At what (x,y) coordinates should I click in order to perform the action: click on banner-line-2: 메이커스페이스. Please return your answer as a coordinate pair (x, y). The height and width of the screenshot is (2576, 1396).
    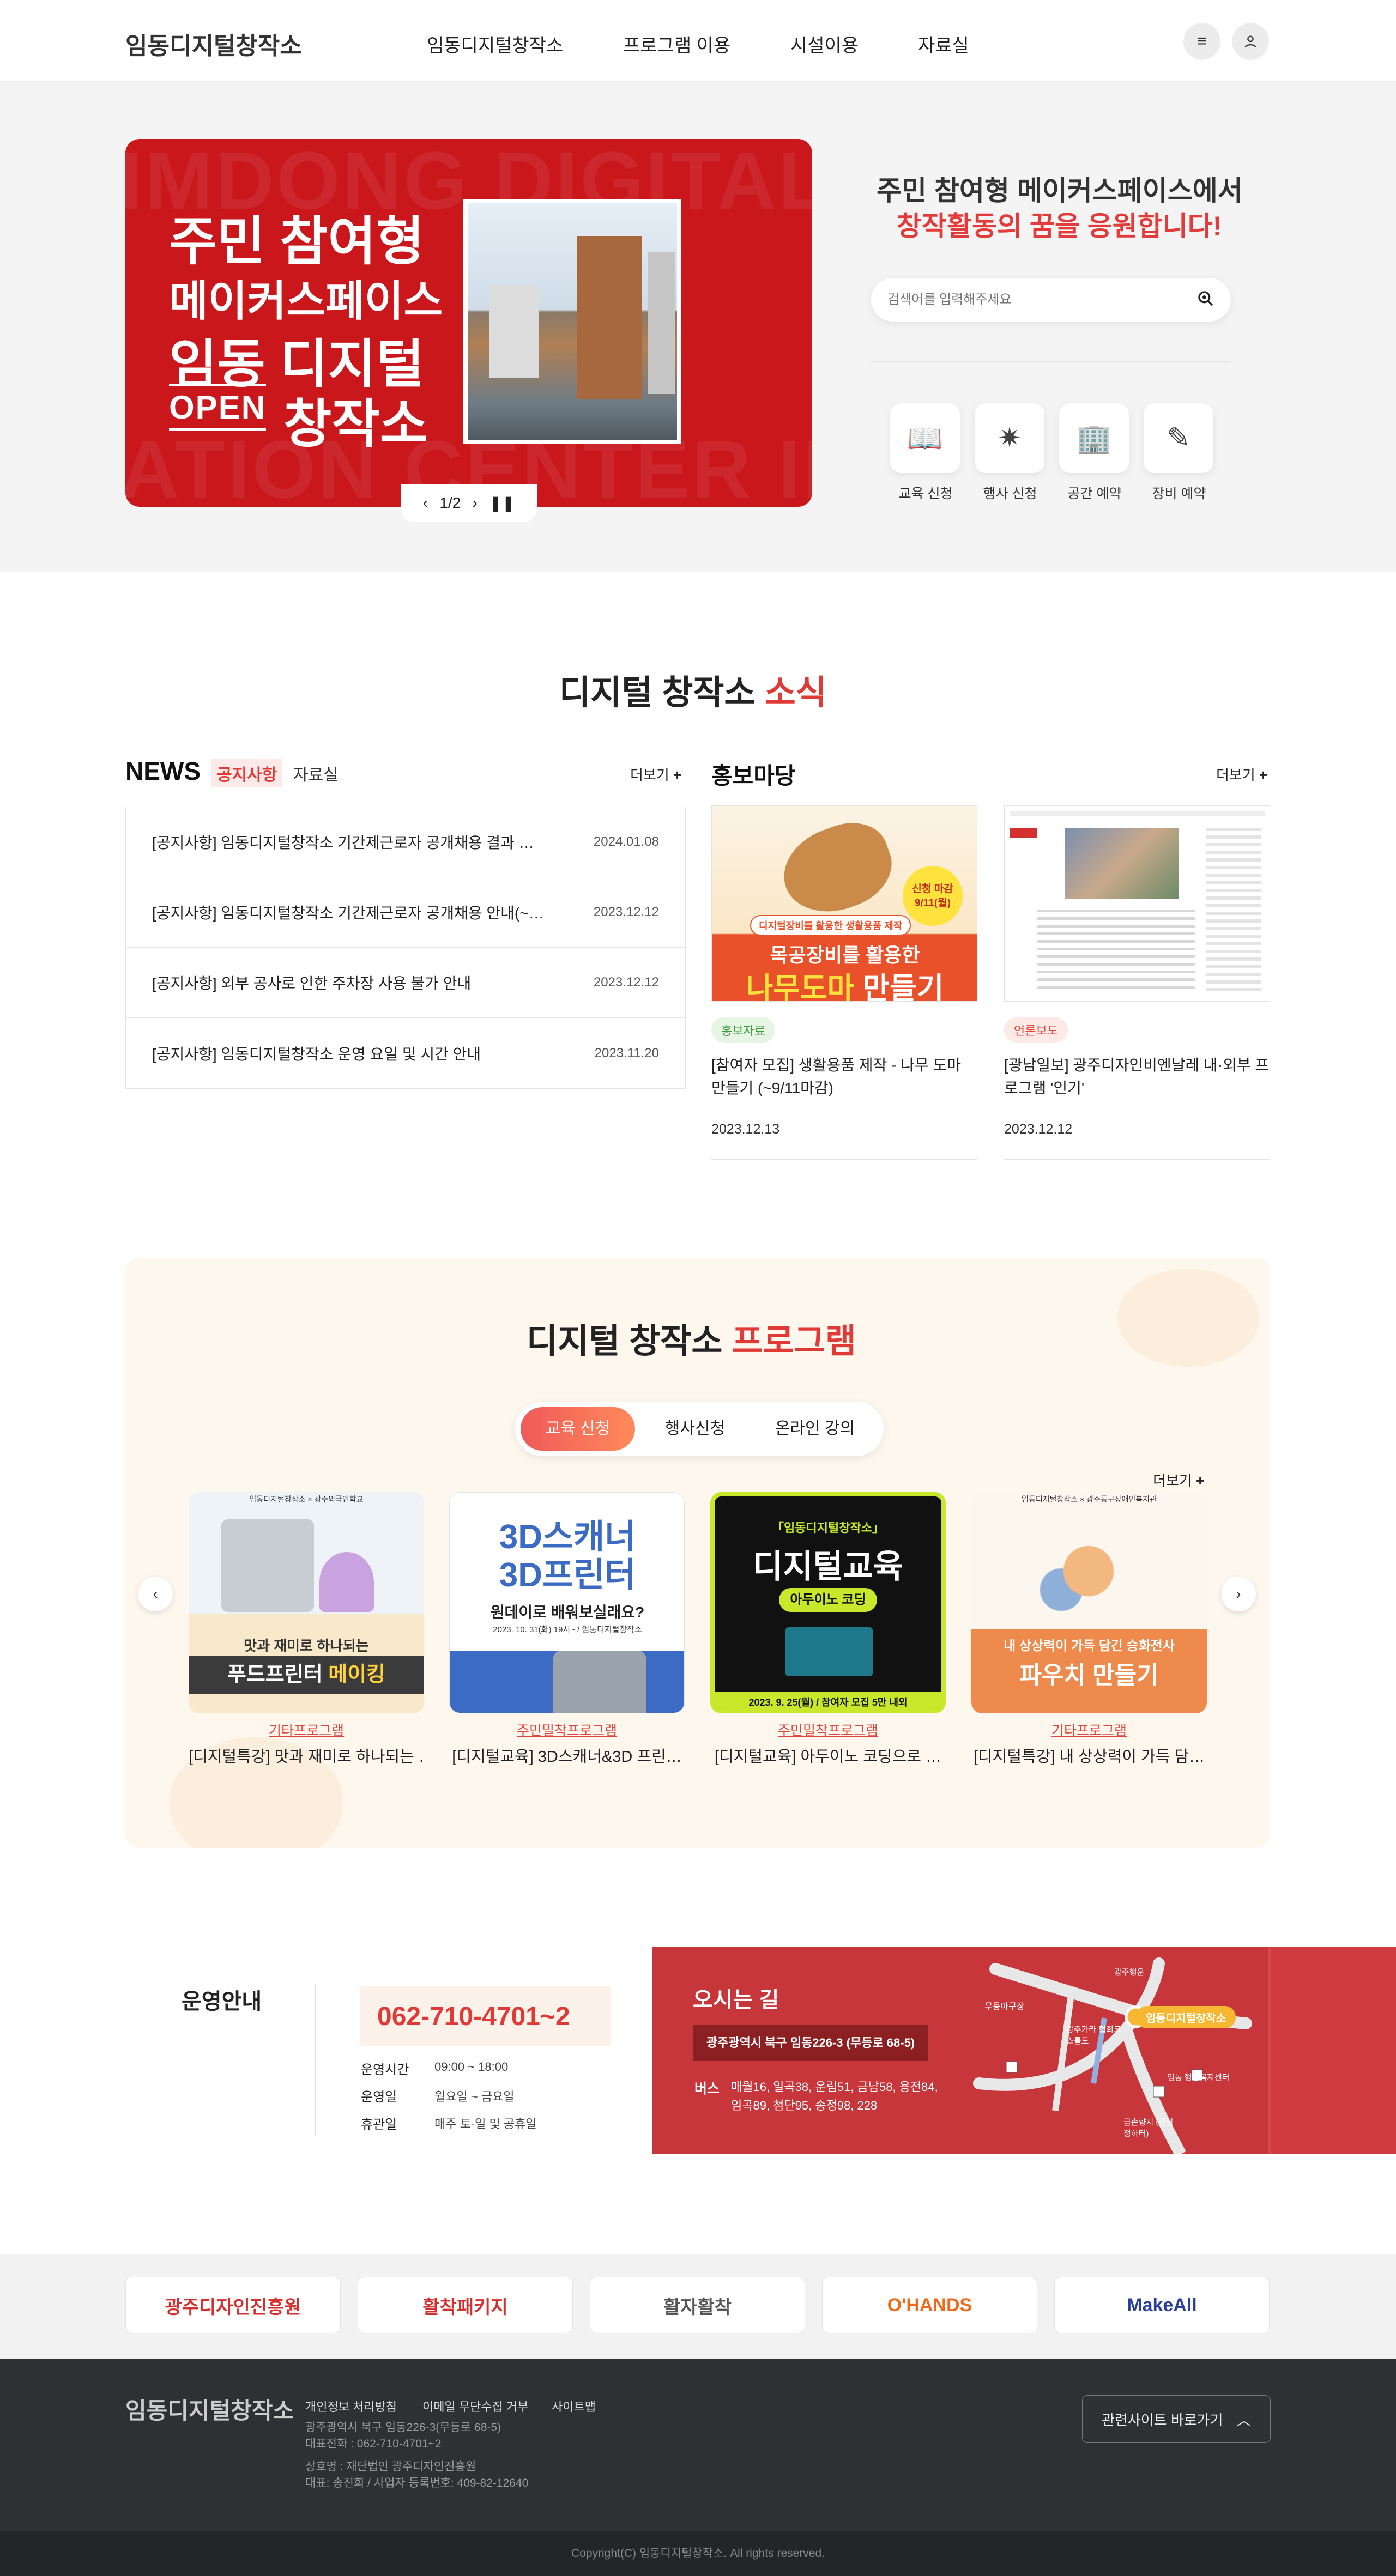
    Looking at the image, I should click on (306, 301).